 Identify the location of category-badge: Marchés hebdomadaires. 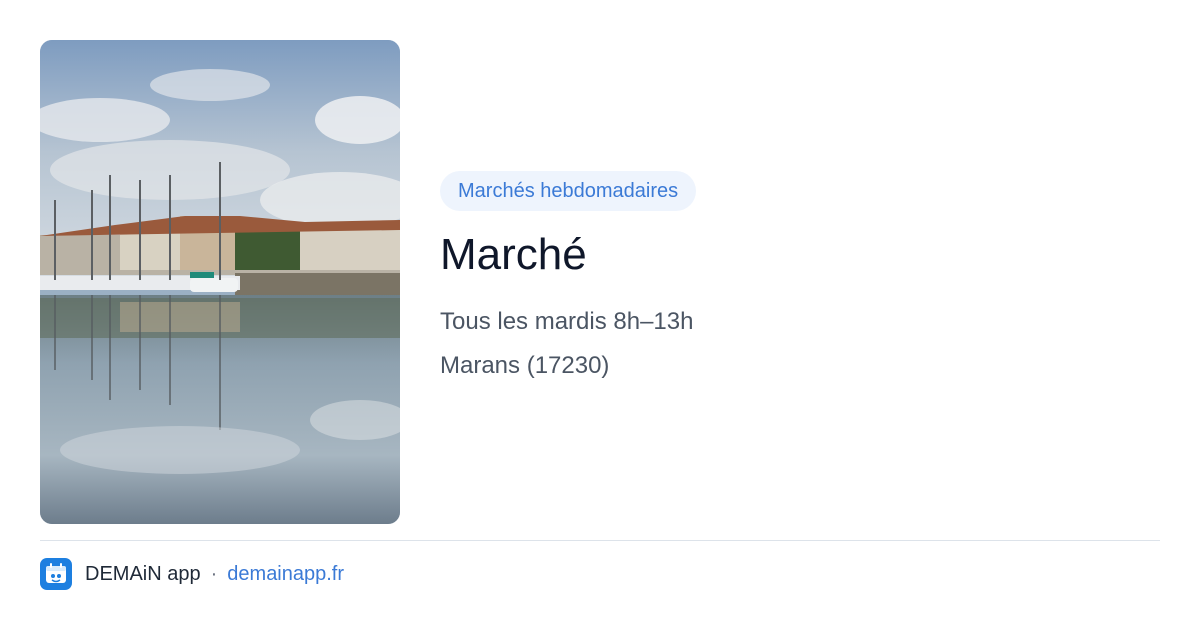
(568, 191).